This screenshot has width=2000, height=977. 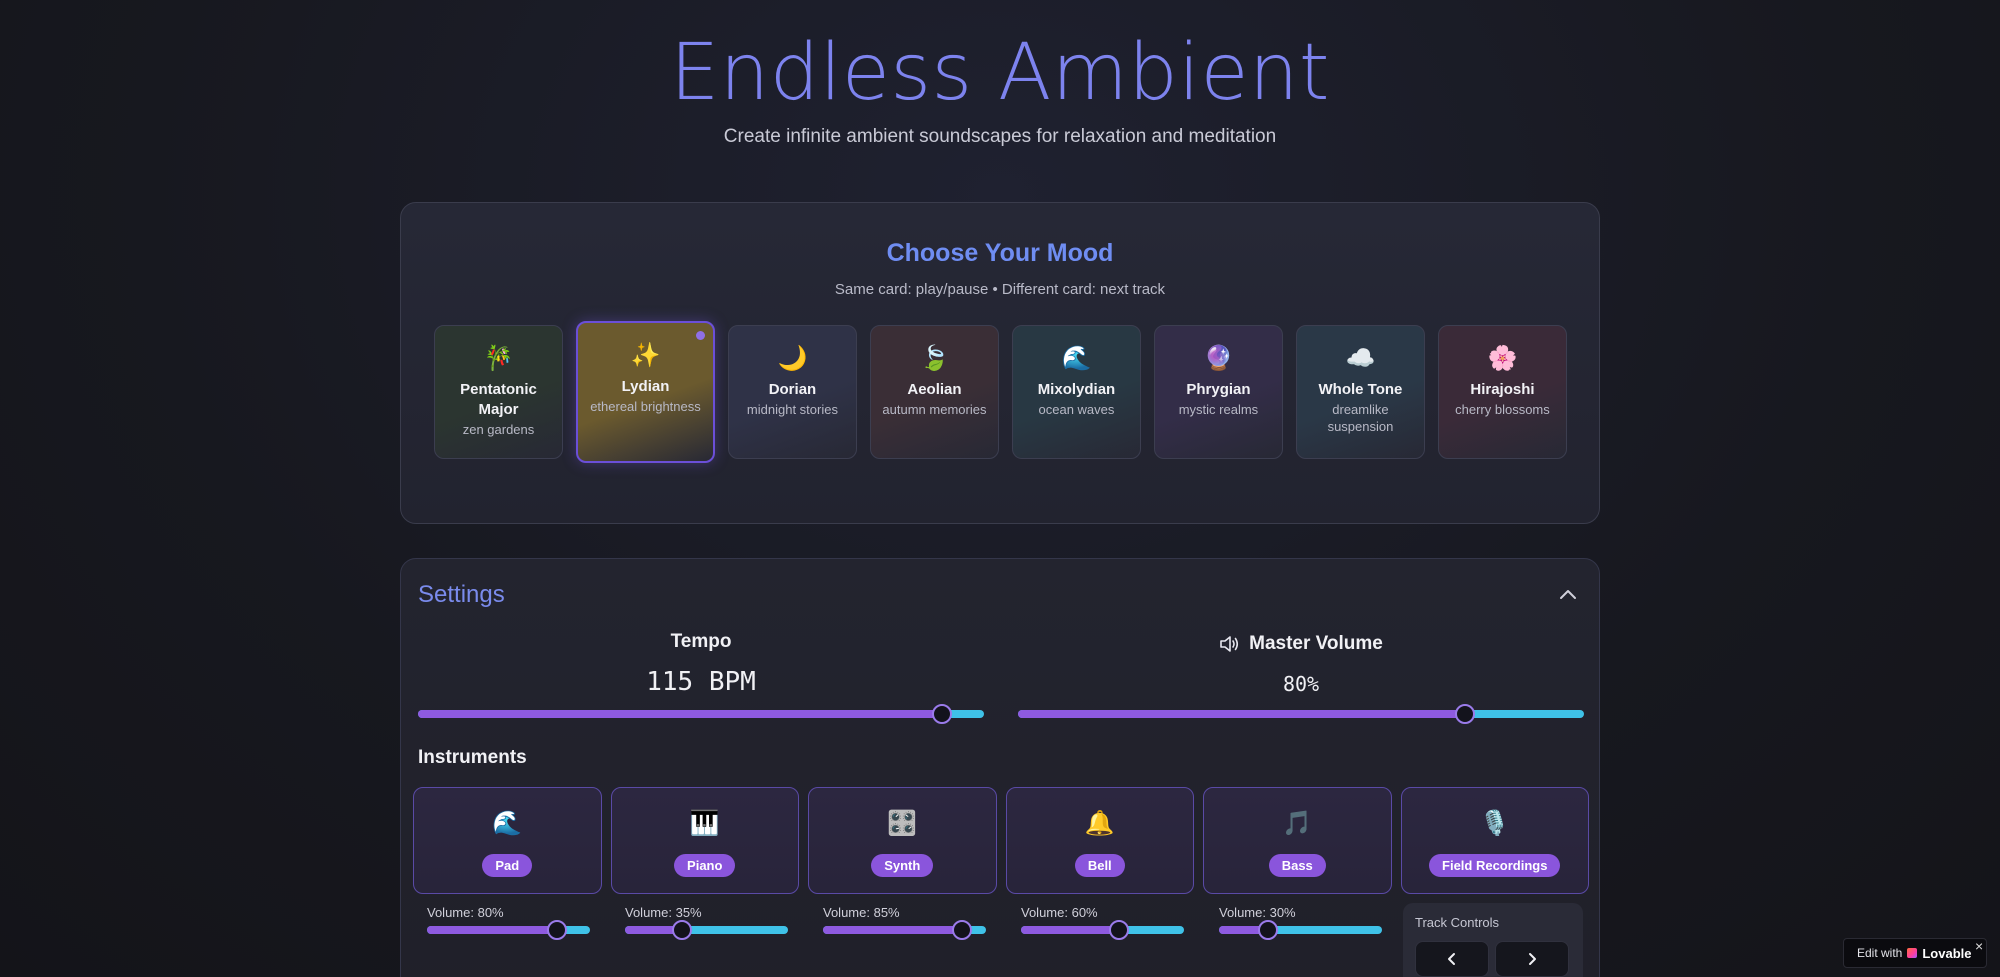 I want to click on chevron-right-icon, so click(x=1532, y=959).